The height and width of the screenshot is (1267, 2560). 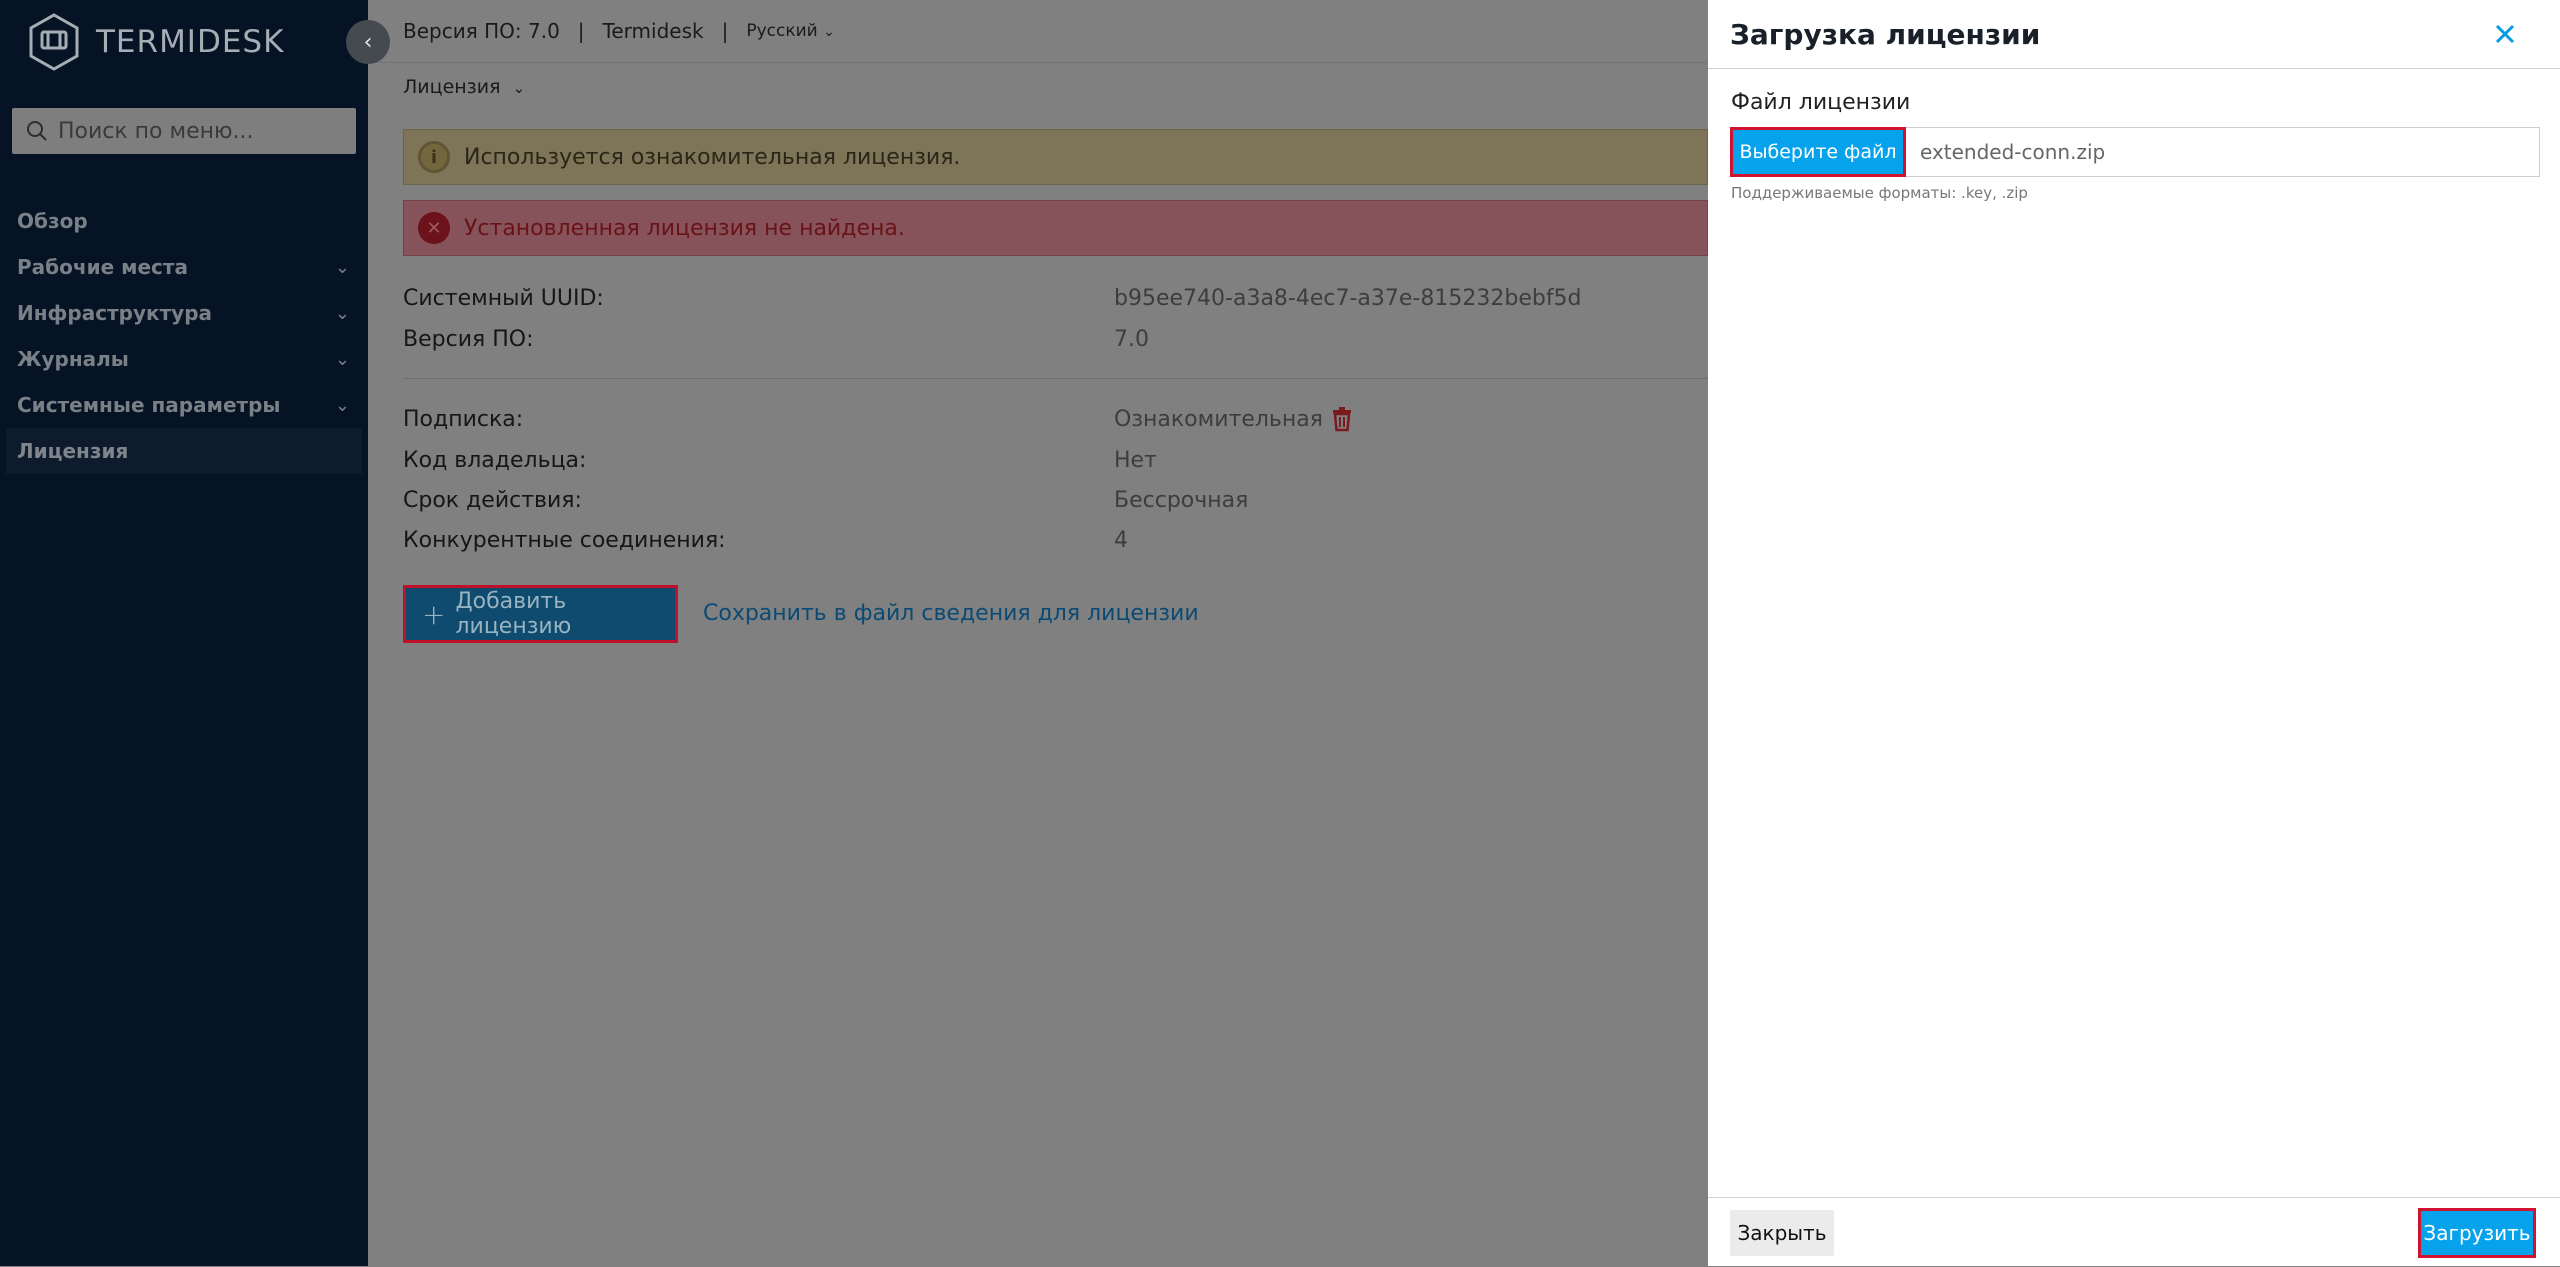 What do you see at coordinates (1782, 1233) in the screenshot?
I see `close-button: Закрыть` at bounding box center [1782, 1233].